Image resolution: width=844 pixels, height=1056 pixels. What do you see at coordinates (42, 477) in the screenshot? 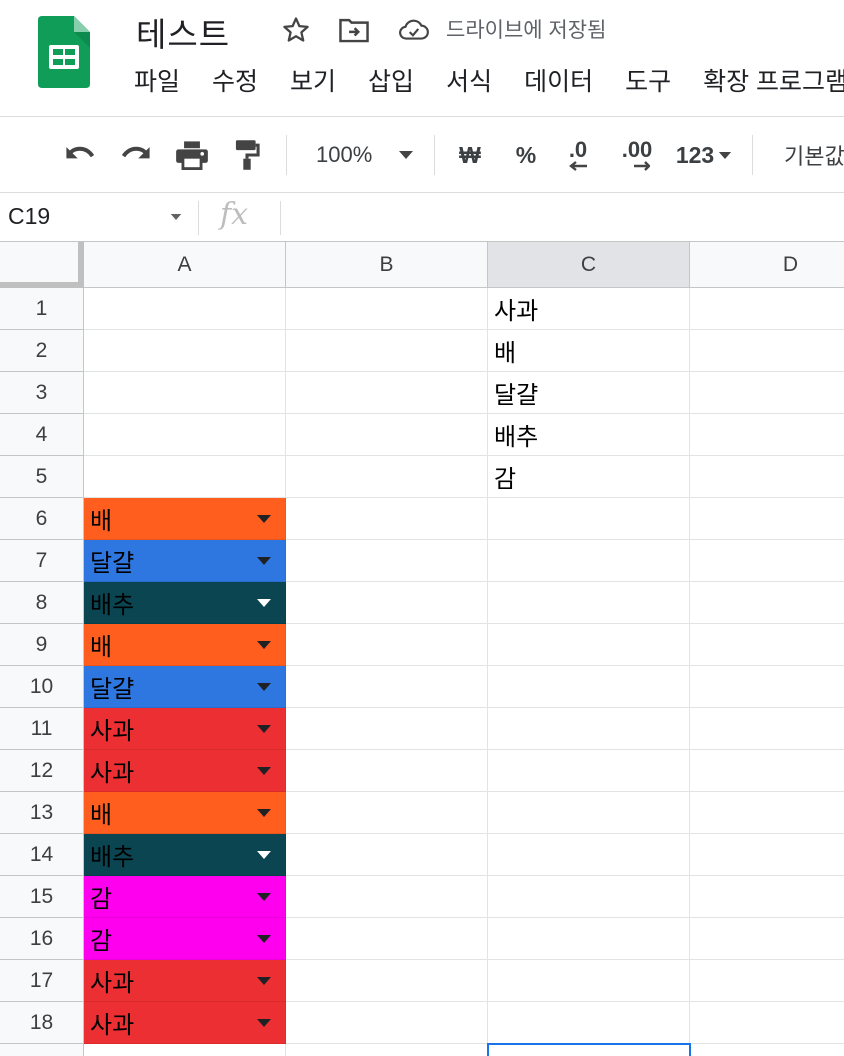
I see `row-header: 5` at bounding box center [42, 477].